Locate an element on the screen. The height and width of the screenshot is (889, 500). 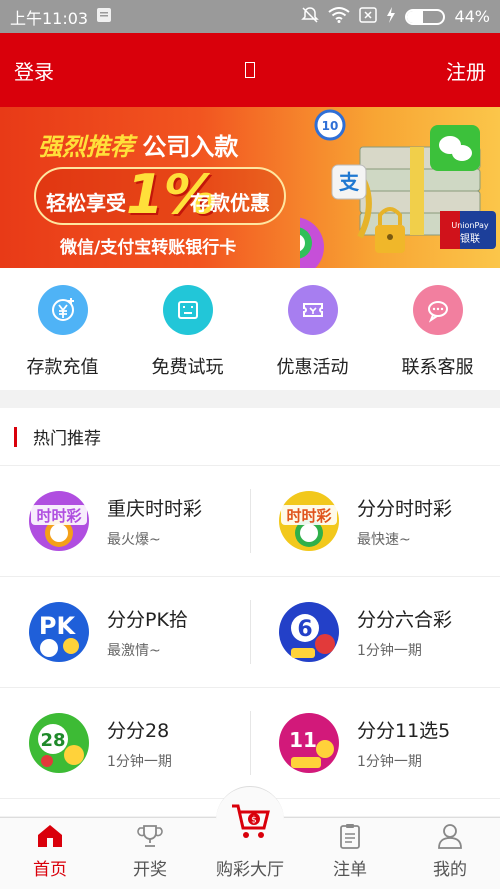
game-desc: 最快速~ is located at coordinates (384, 539).